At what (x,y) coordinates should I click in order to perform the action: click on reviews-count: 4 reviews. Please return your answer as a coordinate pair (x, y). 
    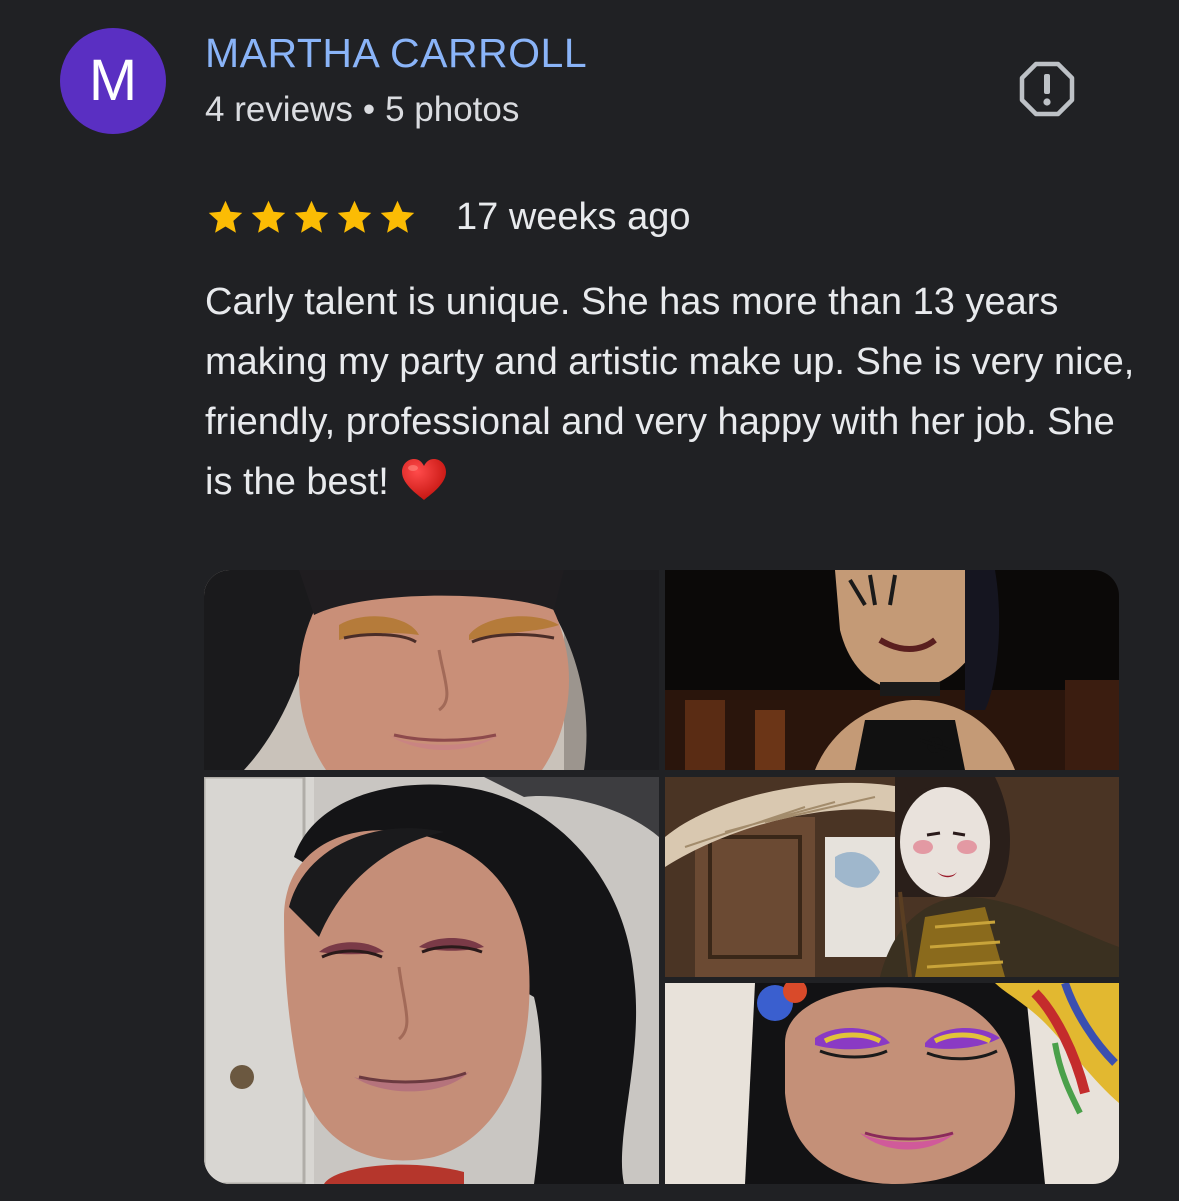
    Looking at the image, I should click on (279, 109).